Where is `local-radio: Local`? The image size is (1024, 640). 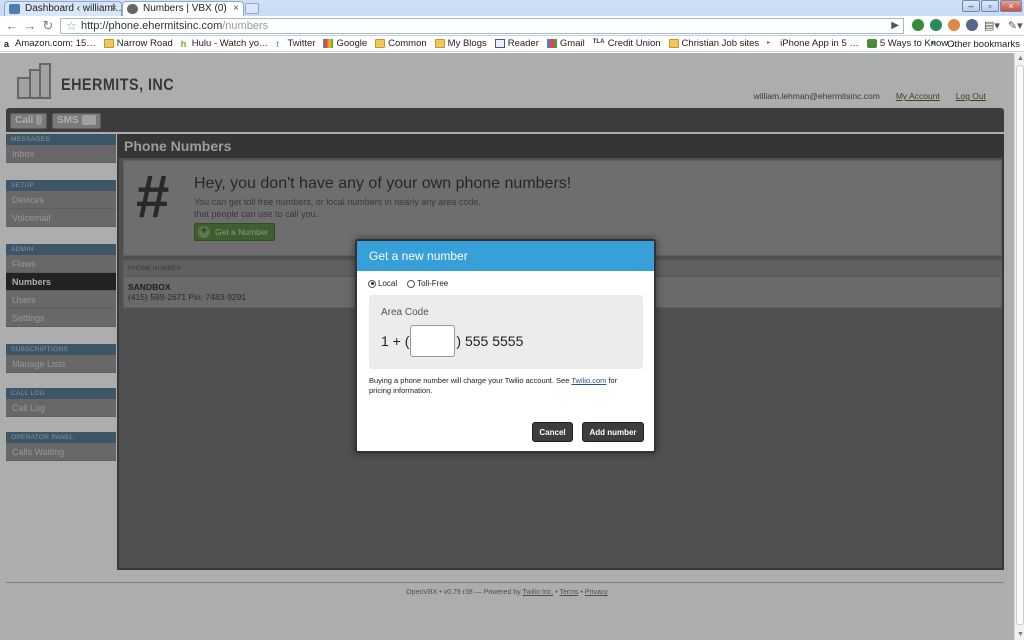
local-radio: Local is located at coordinates (382, 283).